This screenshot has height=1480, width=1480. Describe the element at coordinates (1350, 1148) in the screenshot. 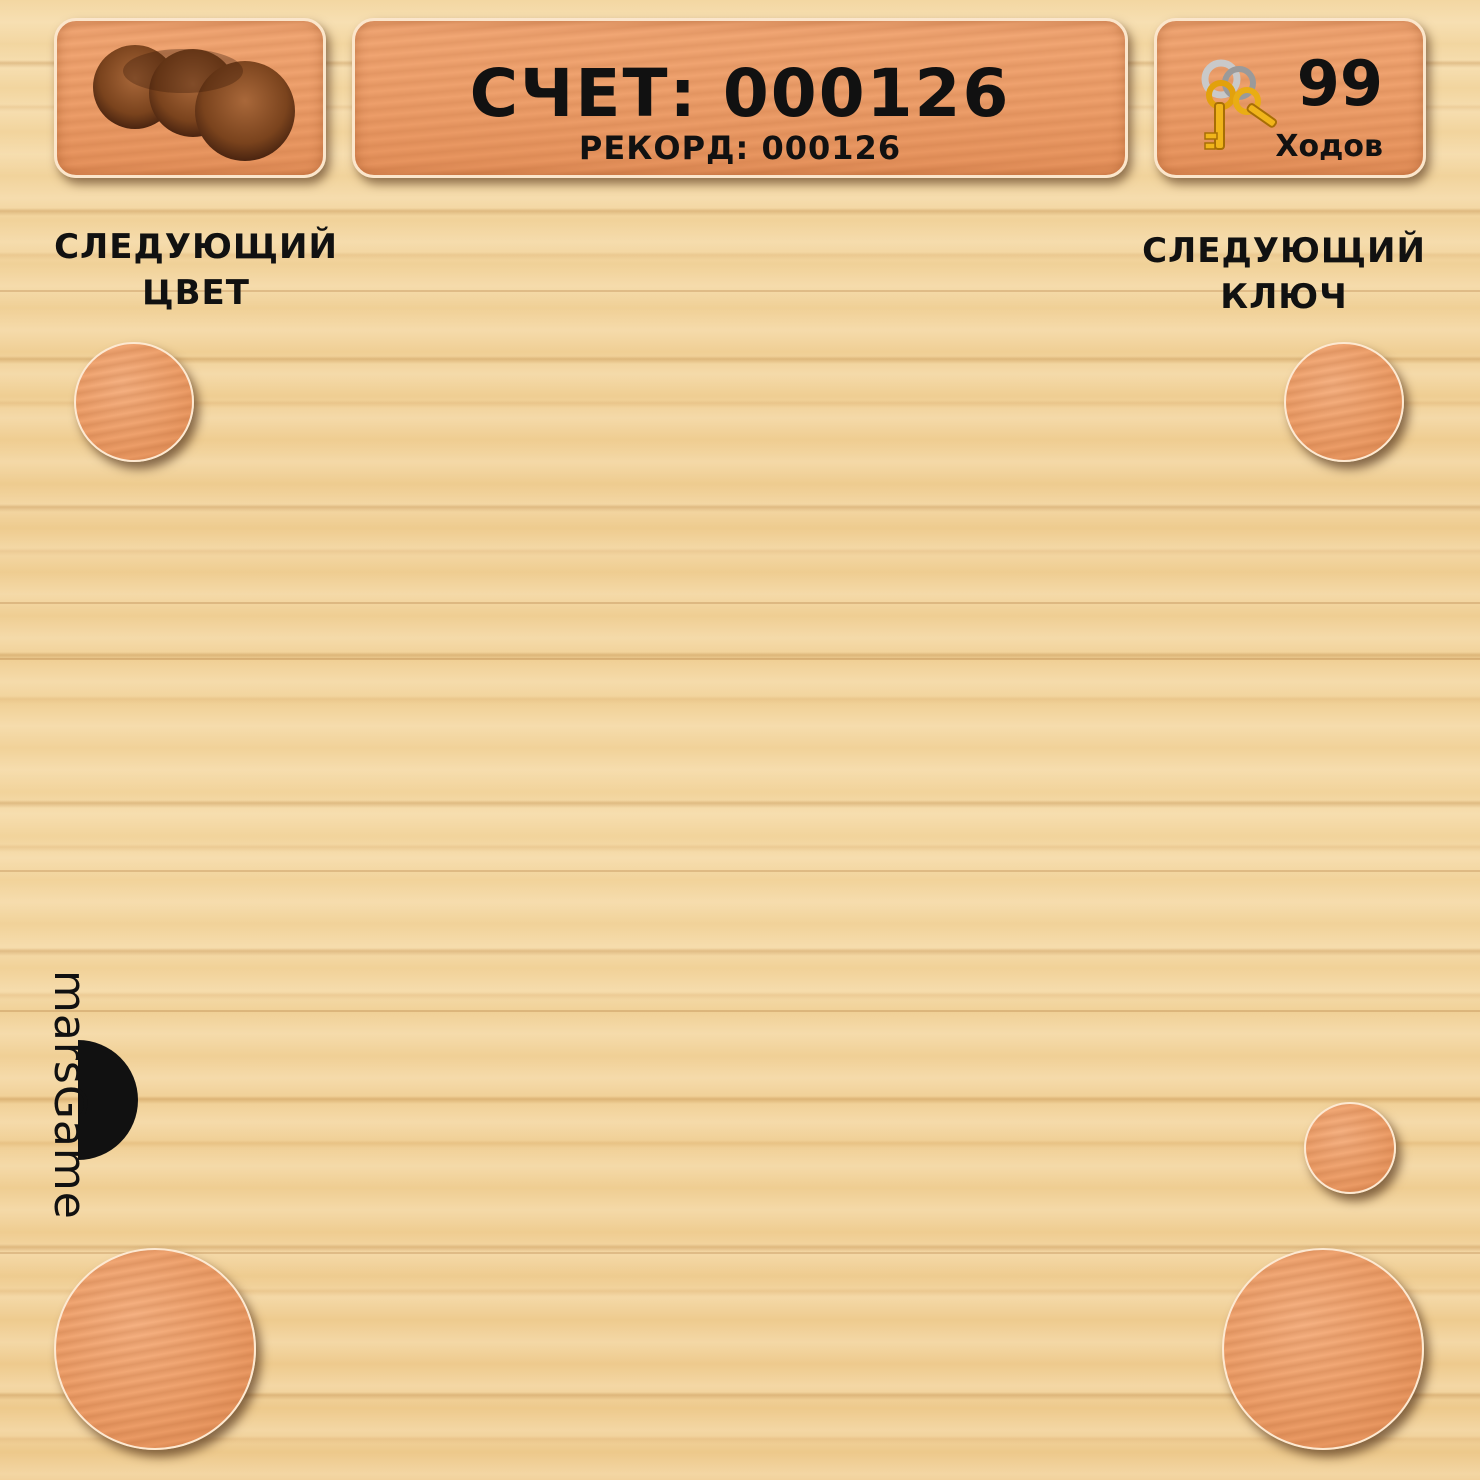

I see `small-disc-button` at that location.